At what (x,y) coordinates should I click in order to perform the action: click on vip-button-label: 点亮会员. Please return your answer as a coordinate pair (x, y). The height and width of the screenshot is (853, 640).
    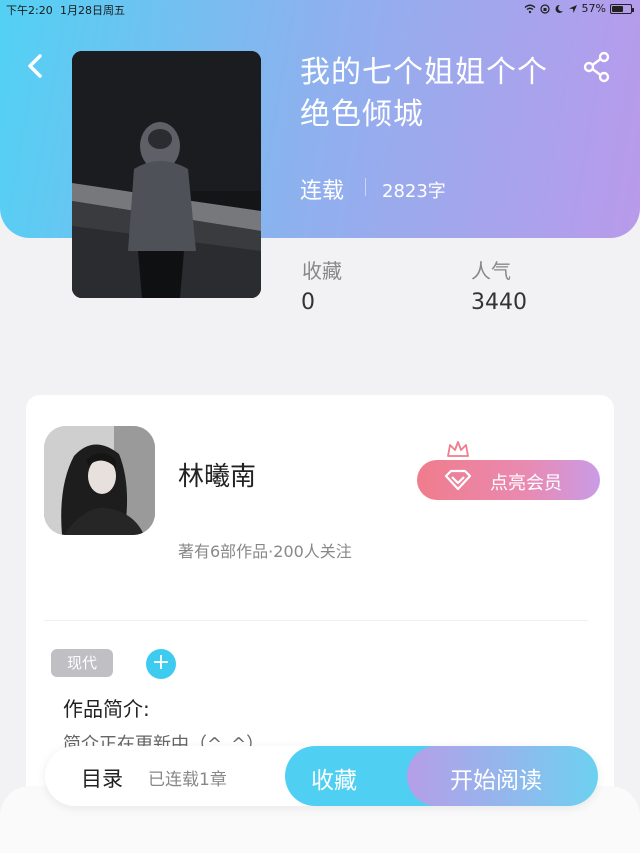
    Looking at the image, I should click on (526, 483).